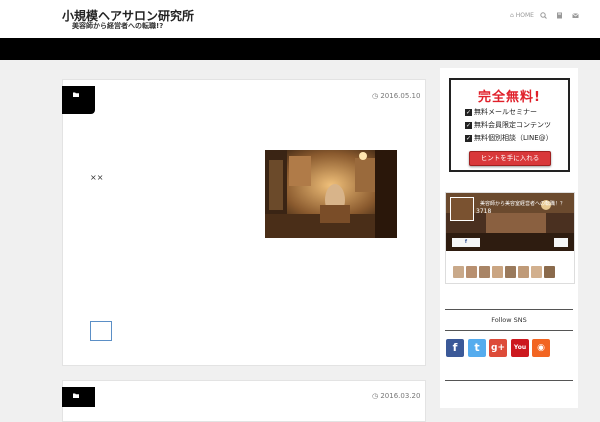 This screenshot has width=600, height=422. What do you see at coordinates (510, 222) in the screenshot?
I see `facebook-cover-image: 美容師から美容室経営者への転職！？ 3718 f` at bounding box center [510, 222].